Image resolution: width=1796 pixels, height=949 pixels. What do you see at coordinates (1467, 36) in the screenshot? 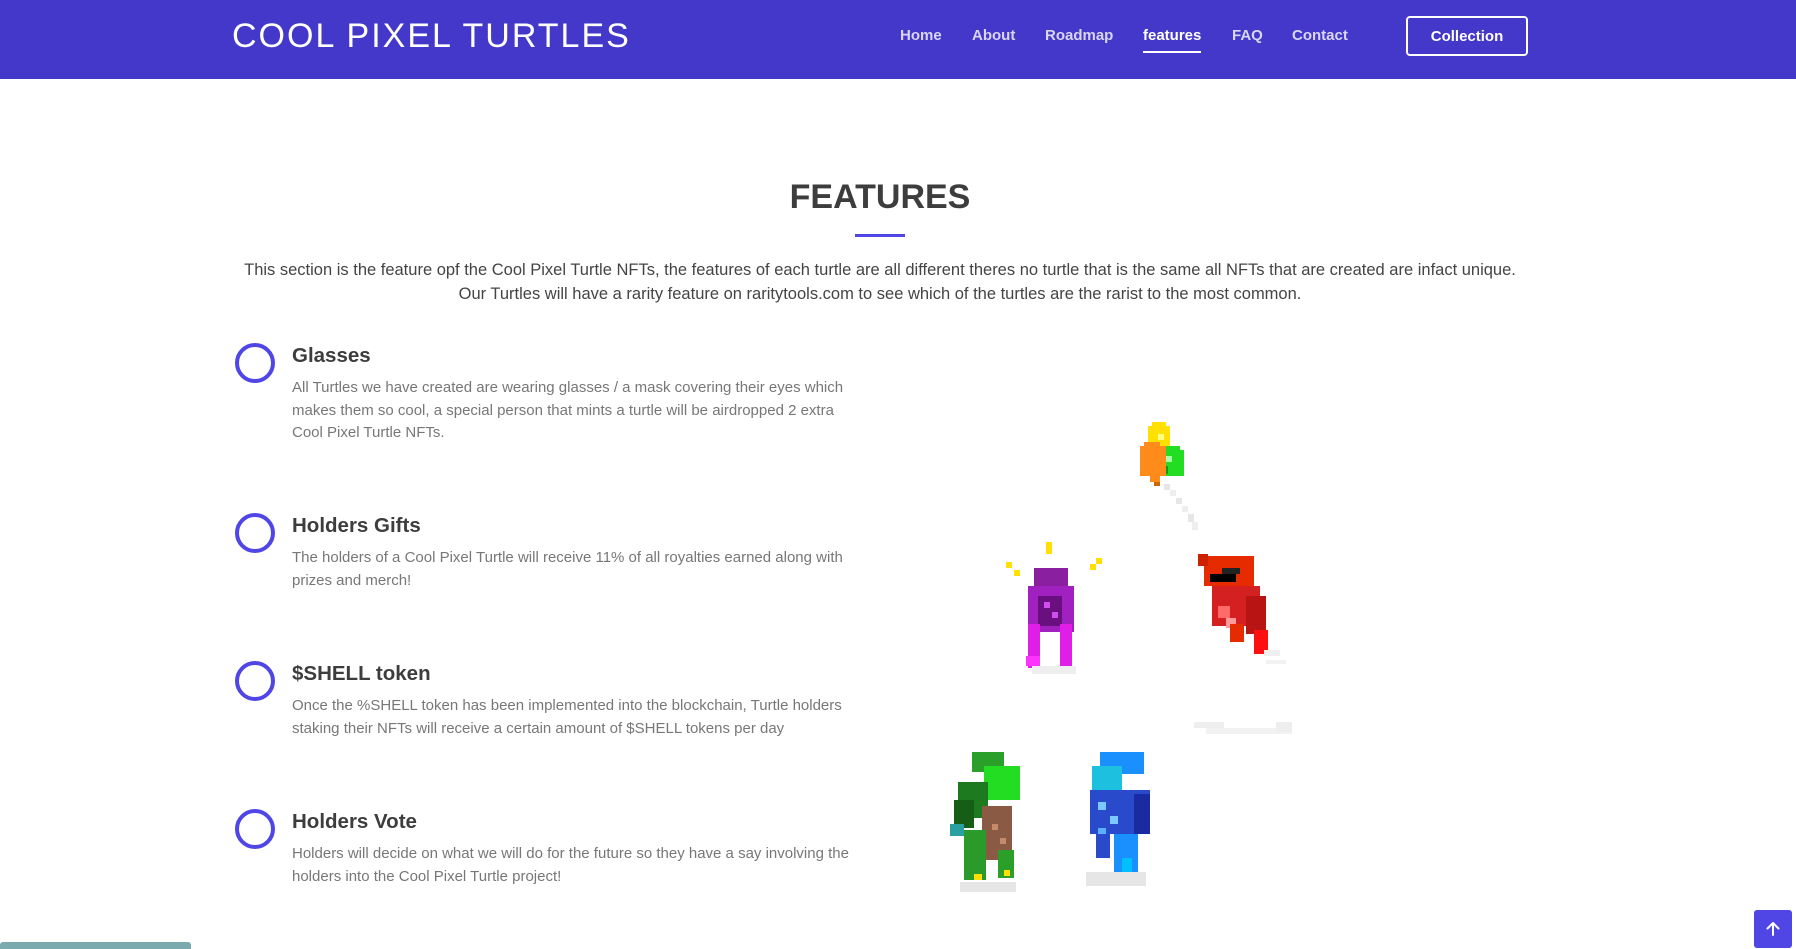
I see `collection-button: Collection` at bounding box center [1467, 36].